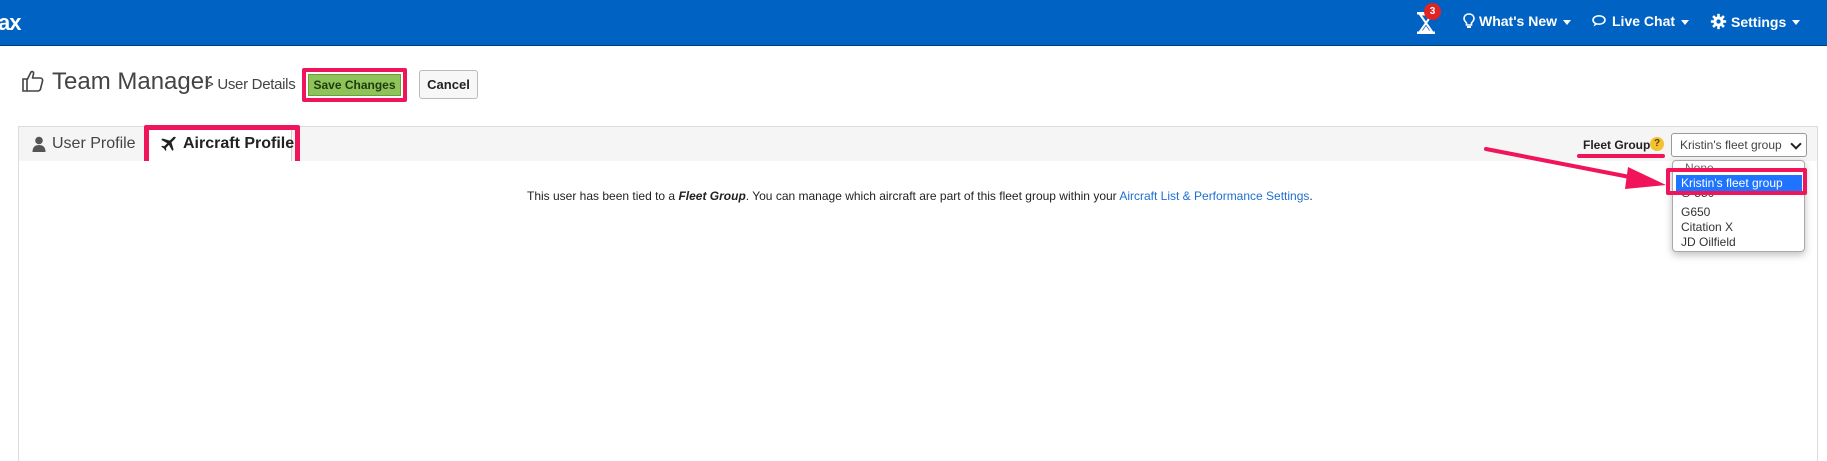 The width and height of the screenshot is (1827, 461). Describe the element at coordinates (1695, 212) in the screenshot. I see `fleet-option: G650` at that location.